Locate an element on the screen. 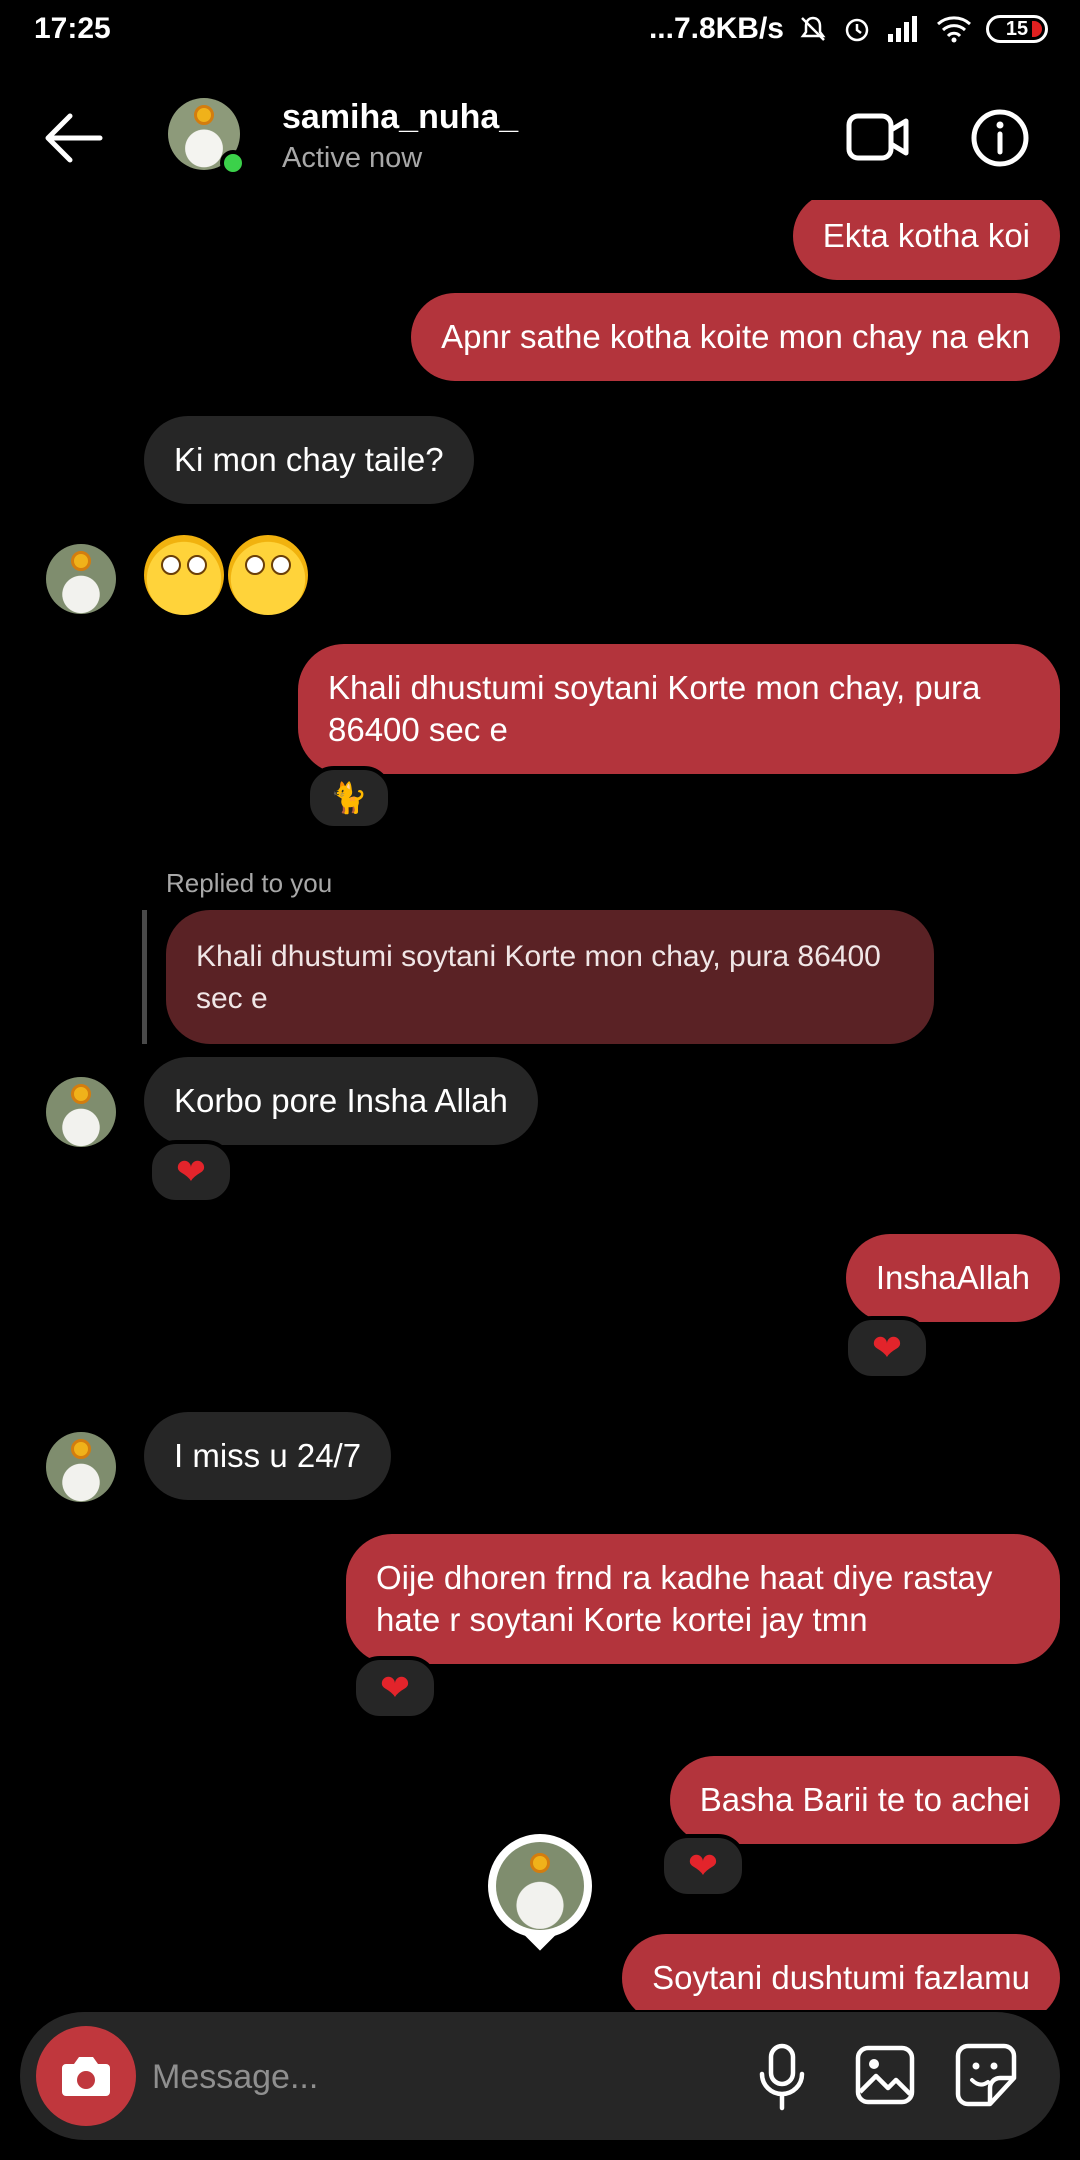 This screenshot has height=2160, width=1080. contact-status: Active now is located at coordinates (352, 158).